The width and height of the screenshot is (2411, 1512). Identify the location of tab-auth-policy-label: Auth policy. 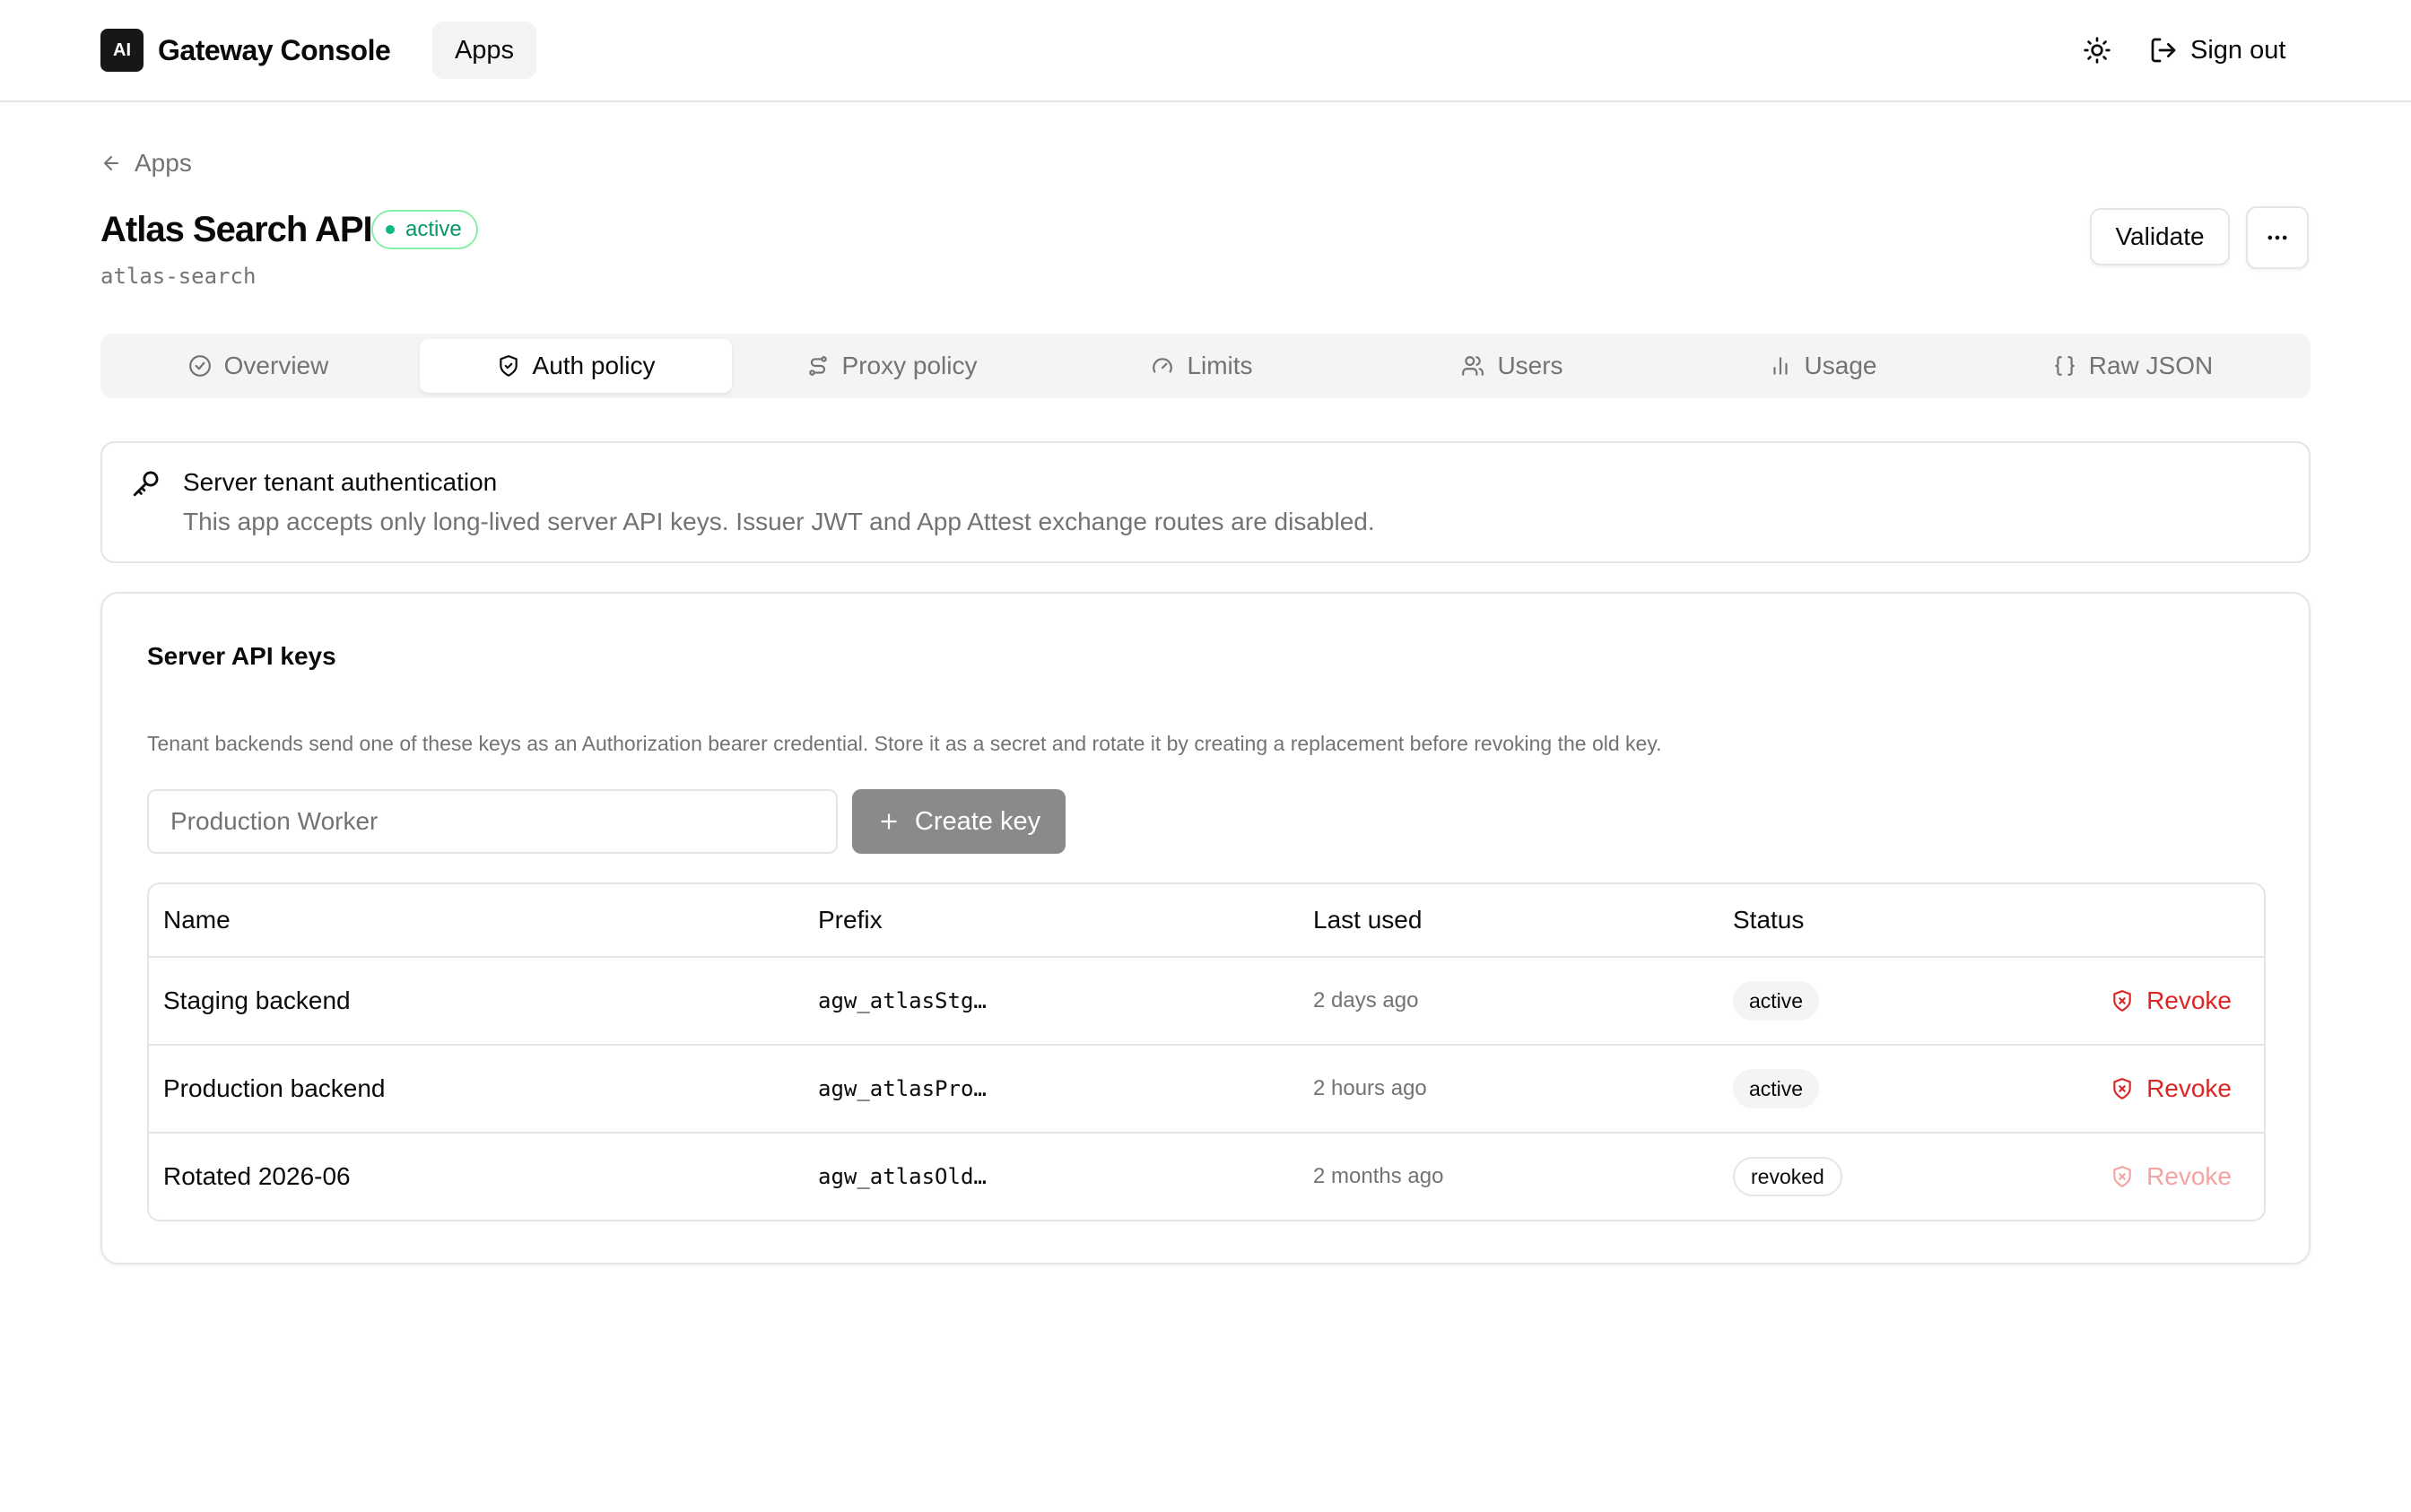
(594, 365).